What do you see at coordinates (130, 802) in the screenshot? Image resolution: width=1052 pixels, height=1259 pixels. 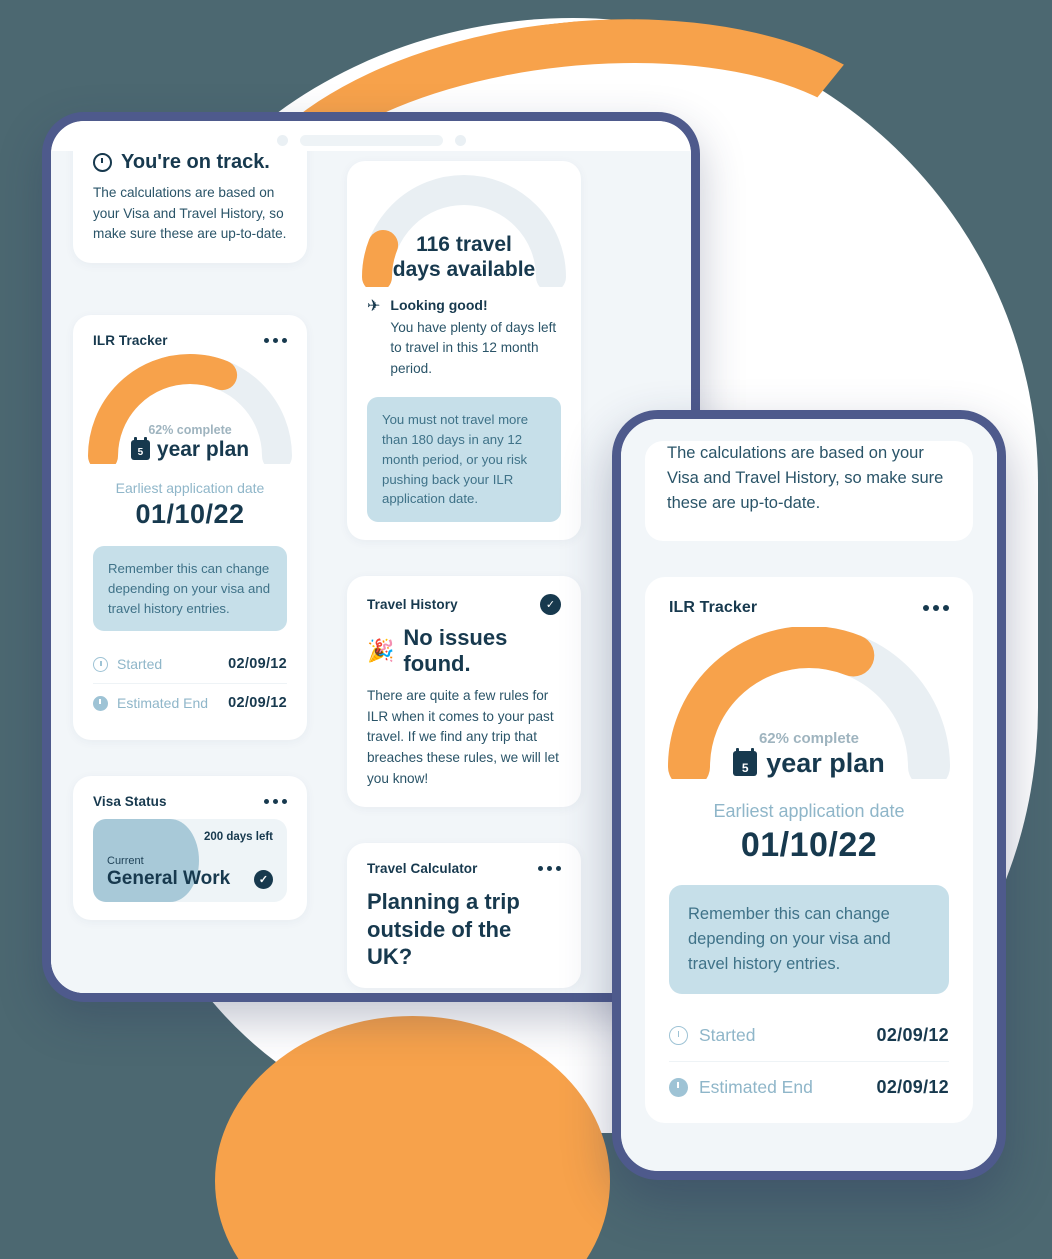 I see `visa-status-title: Visa Status` at bounding box center [130, 802].